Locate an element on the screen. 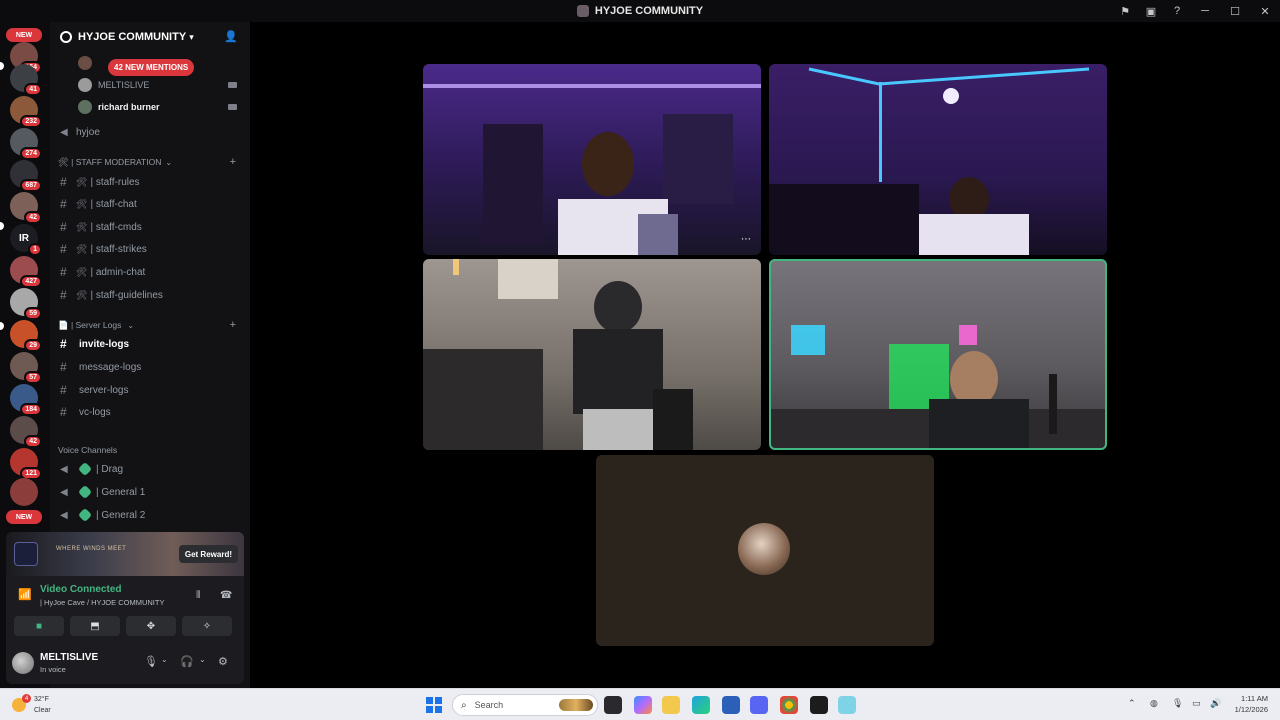  server-avatar: 41 is located at coordinates (26, 80).